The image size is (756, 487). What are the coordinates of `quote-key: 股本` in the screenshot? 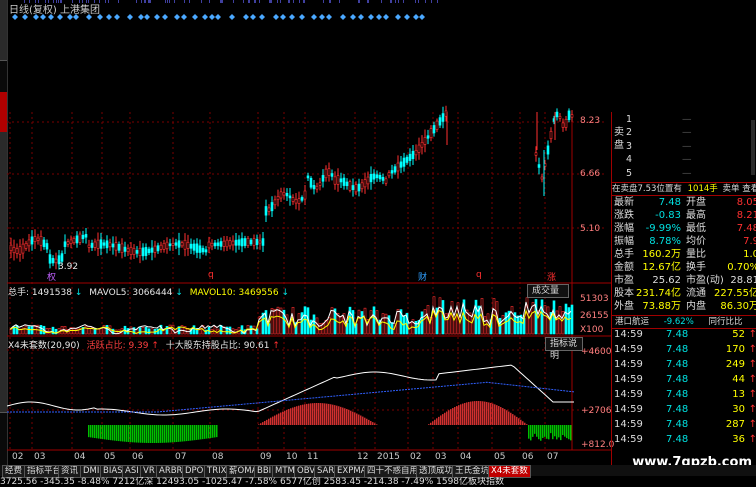 It's located at (624, 293).